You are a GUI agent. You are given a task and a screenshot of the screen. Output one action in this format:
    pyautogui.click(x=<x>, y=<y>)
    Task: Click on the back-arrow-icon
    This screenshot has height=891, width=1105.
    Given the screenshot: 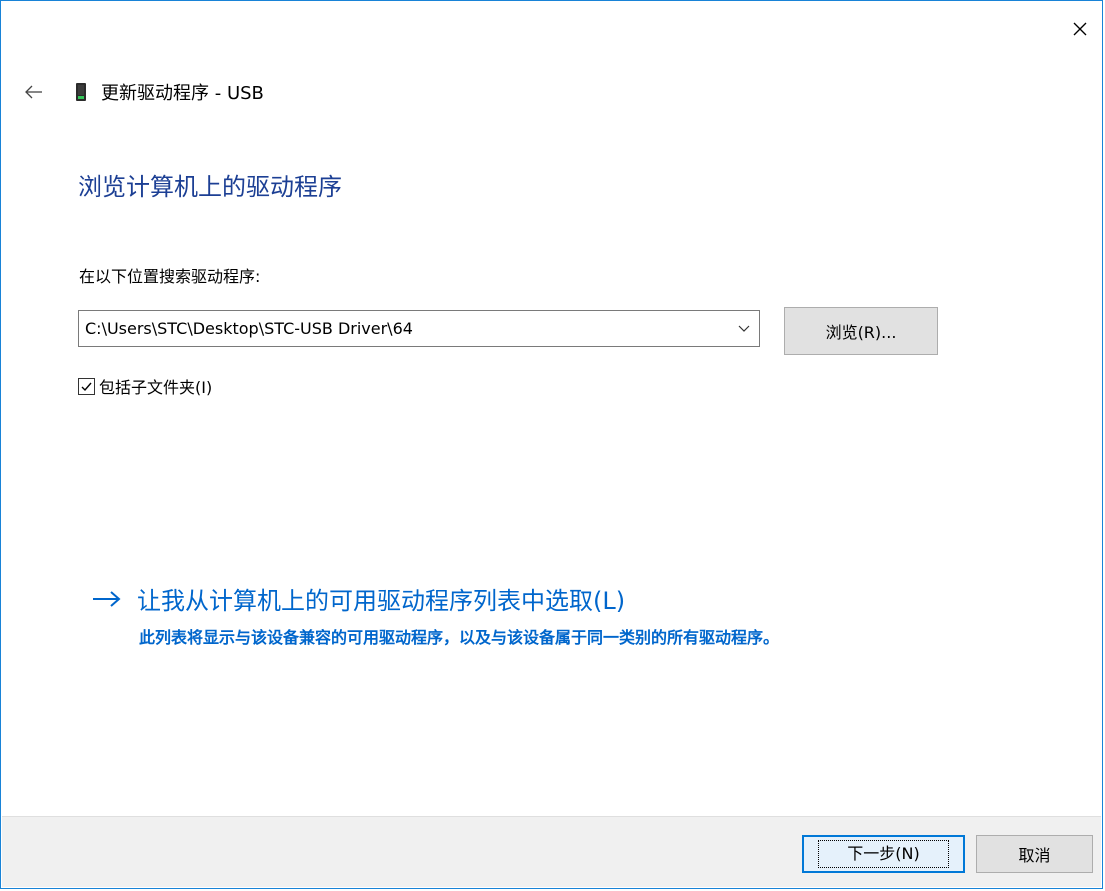 What is the action you would take?
    pyautogui.click(x=34, y=92)
    